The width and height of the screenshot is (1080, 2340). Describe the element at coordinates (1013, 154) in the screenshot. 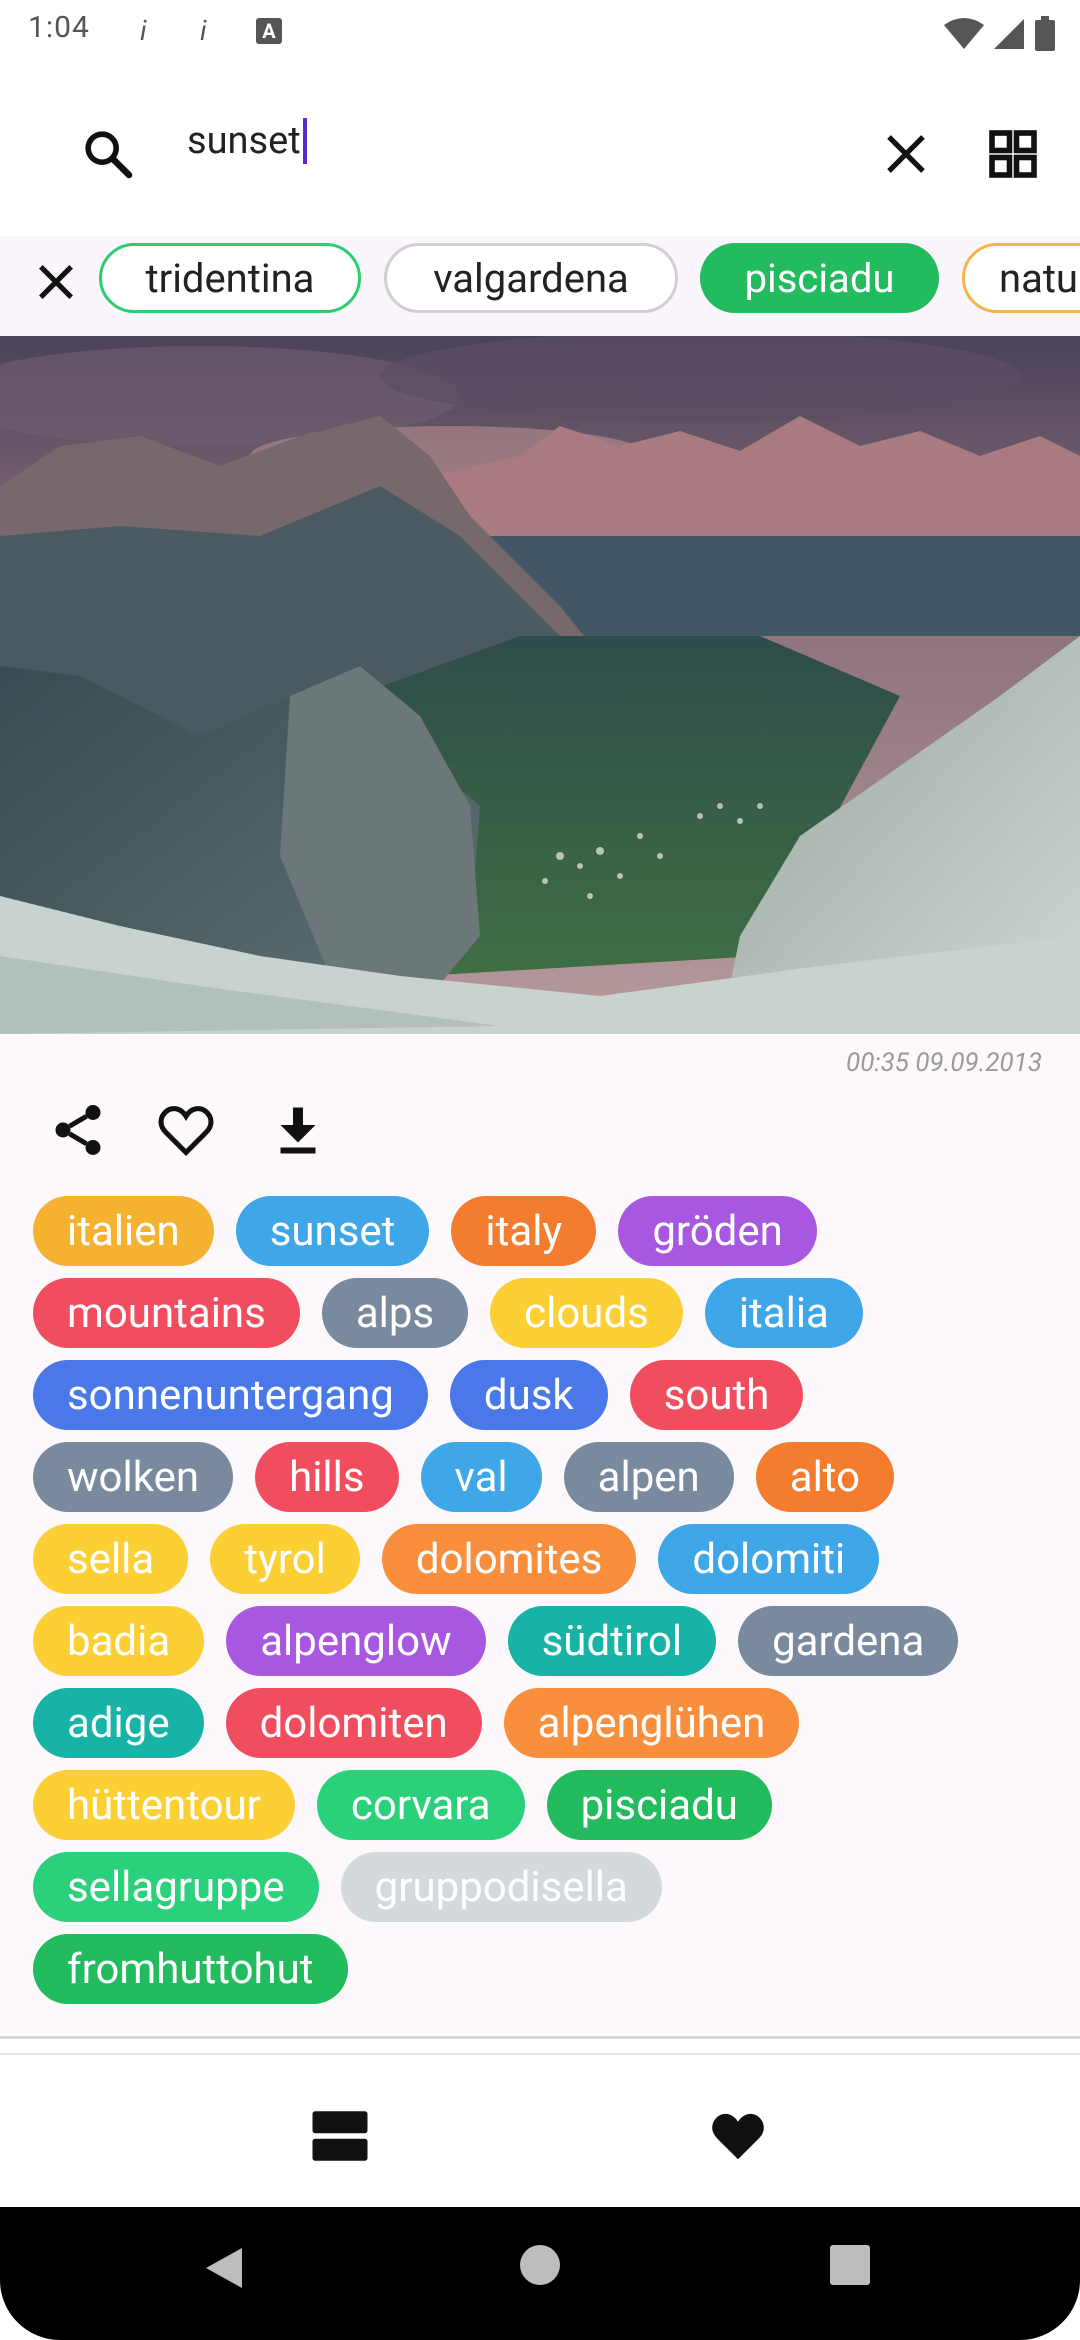

I see `grid-view-icon` at that location.